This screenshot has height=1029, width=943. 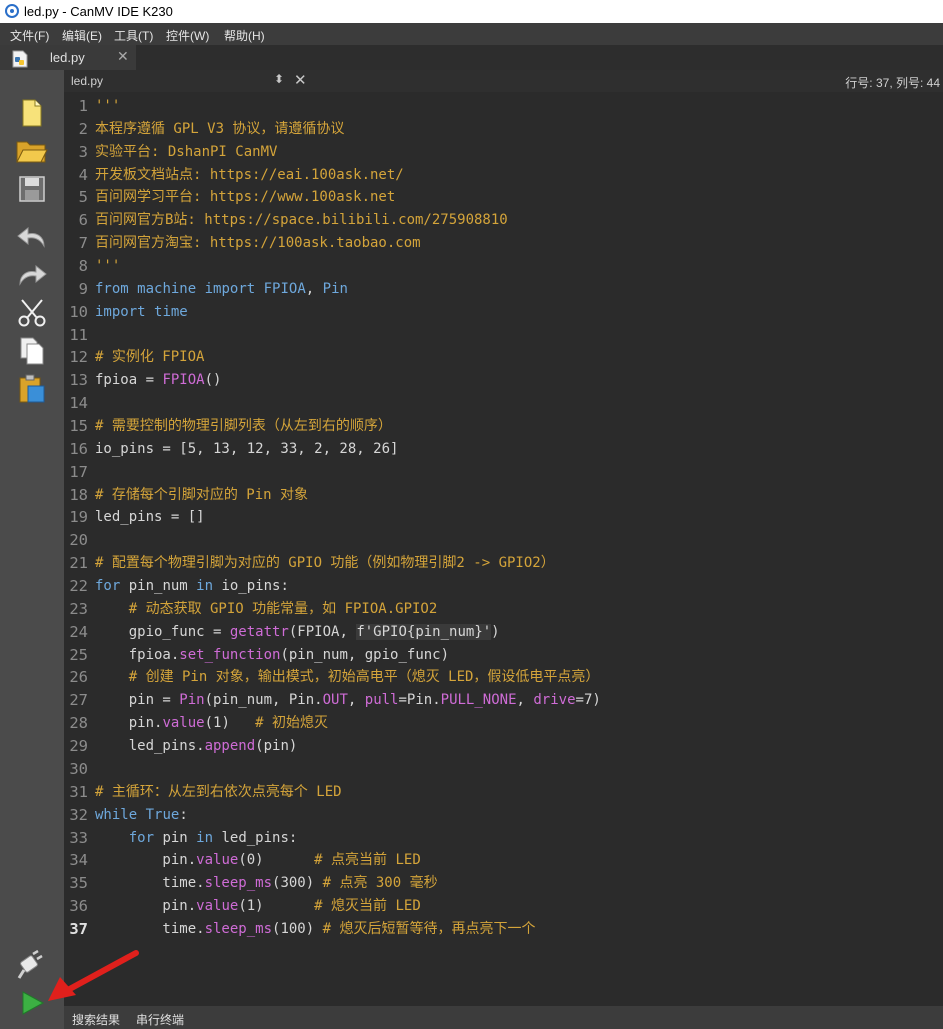 What do you see at coordinates (284, 288) in the screenshot?
I see `code-token: FPIOA` at bounding box center [284, 288].